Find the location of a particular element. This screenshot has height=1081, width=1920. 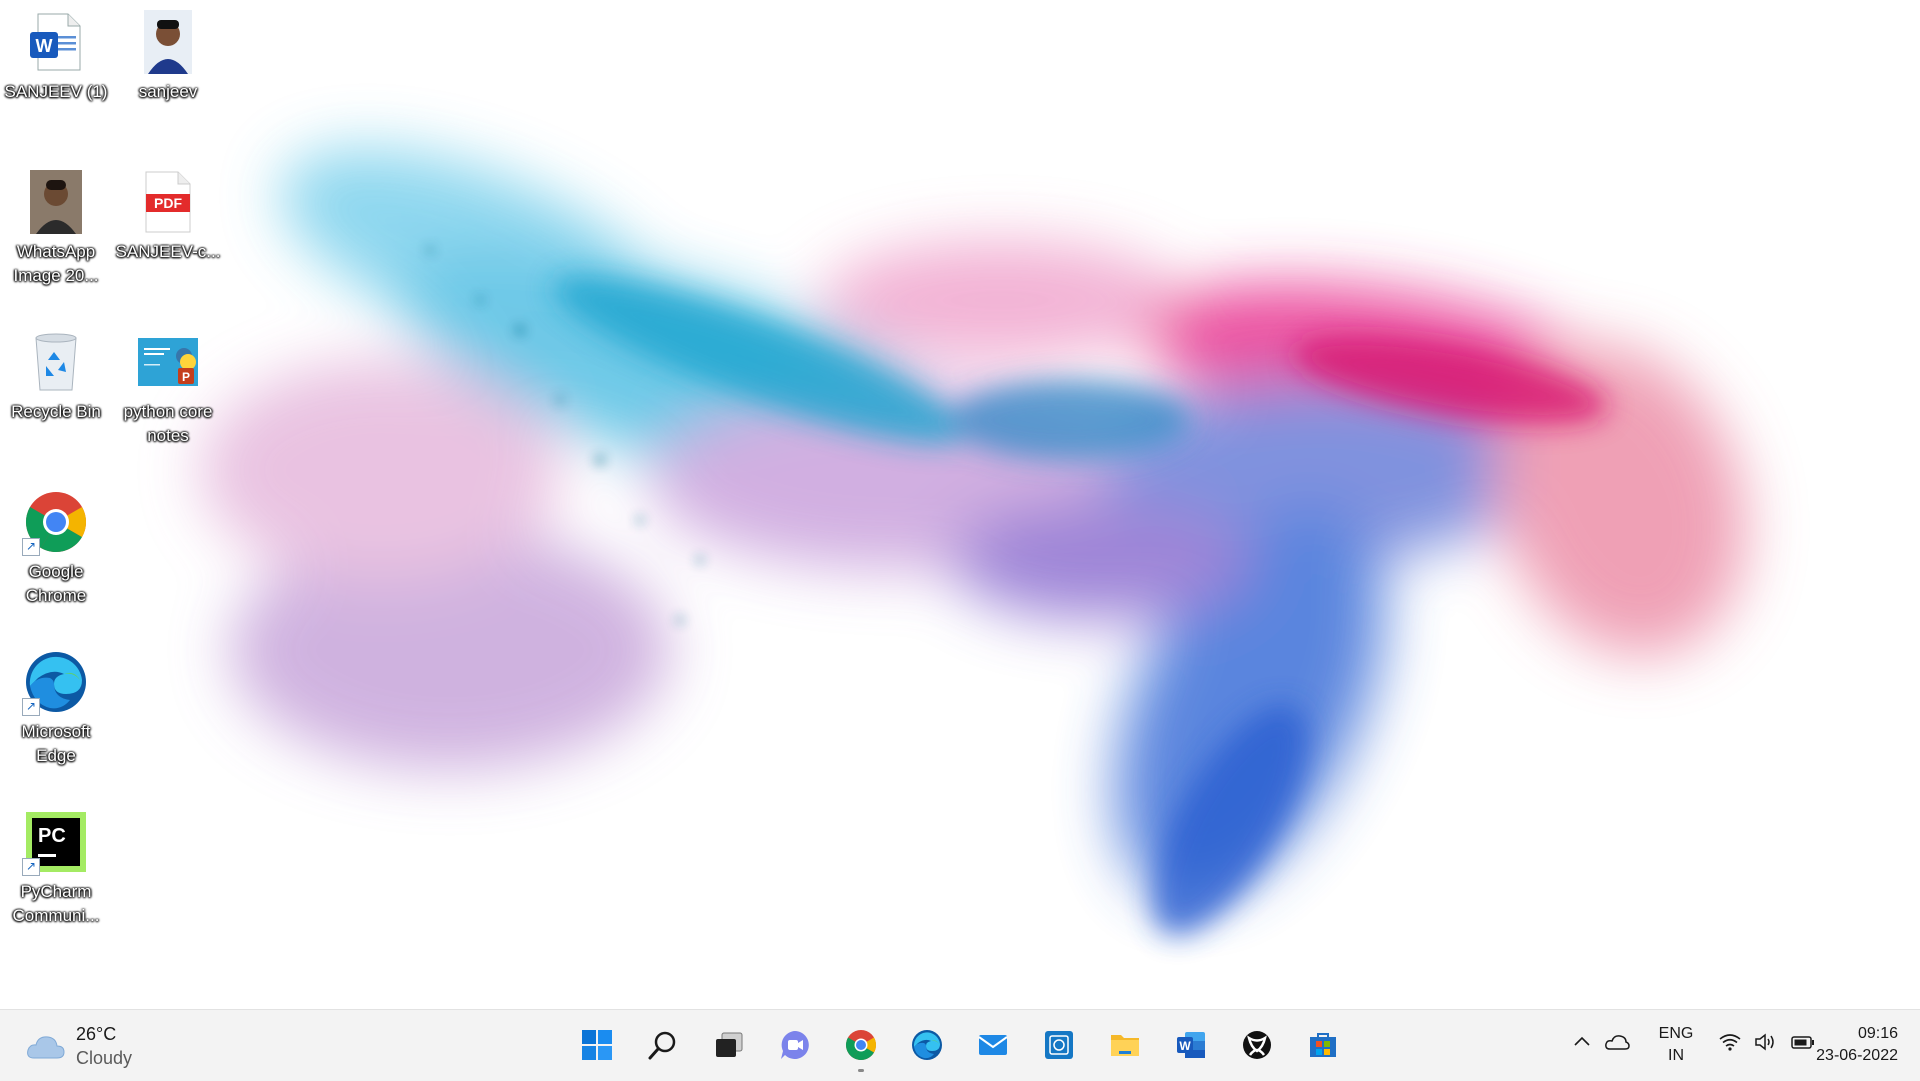

search-icon is located at coordinates (662, 1045).